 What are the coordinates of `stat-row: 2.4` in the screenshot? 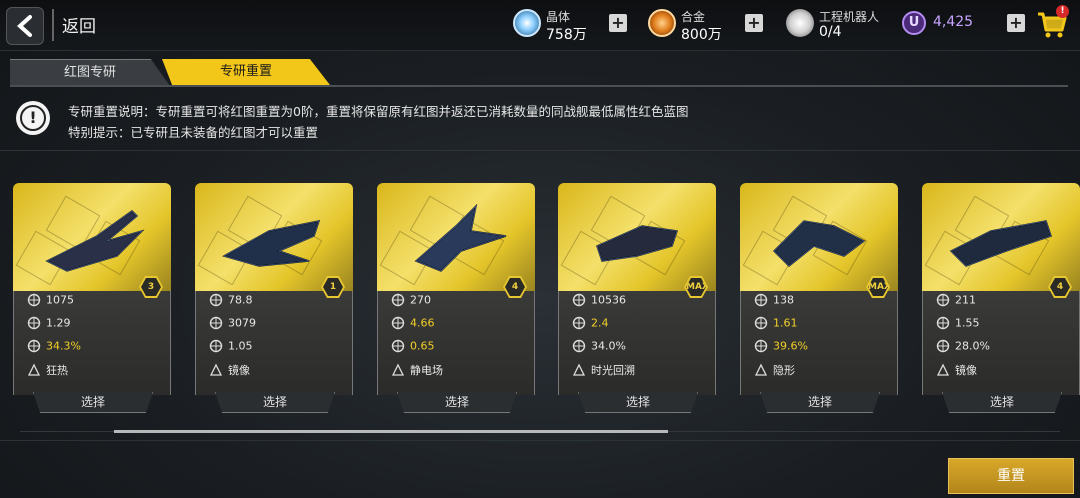 It's located at (590, 324).